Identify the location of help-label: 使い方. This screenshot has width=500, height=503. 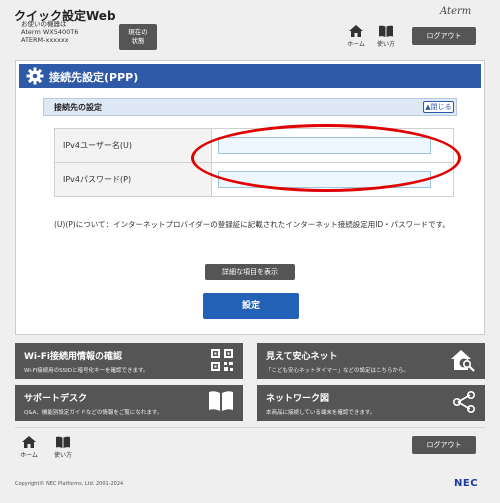
(385, 44).